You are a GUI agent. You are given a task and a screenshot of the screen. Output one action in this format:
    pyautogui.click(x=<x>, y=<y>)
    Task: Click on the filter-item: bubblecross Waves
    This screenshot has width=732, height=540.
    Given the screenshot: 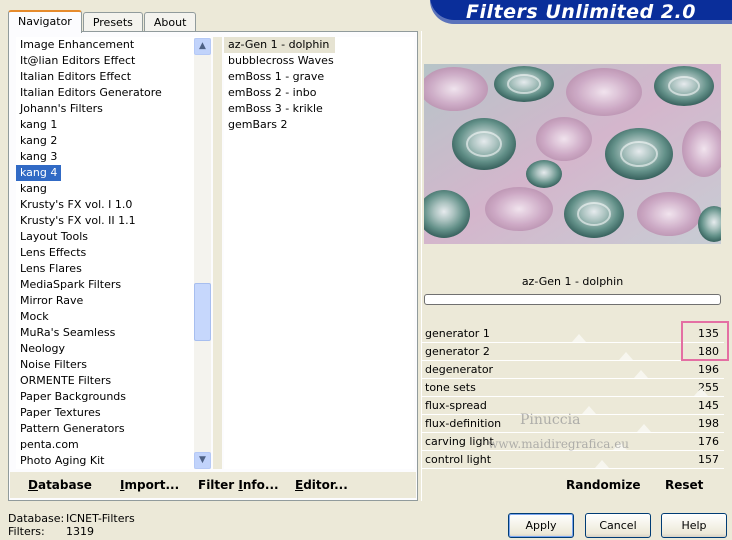 What is the action you would take?
    pyautogui.click(x=319, y=61)
    